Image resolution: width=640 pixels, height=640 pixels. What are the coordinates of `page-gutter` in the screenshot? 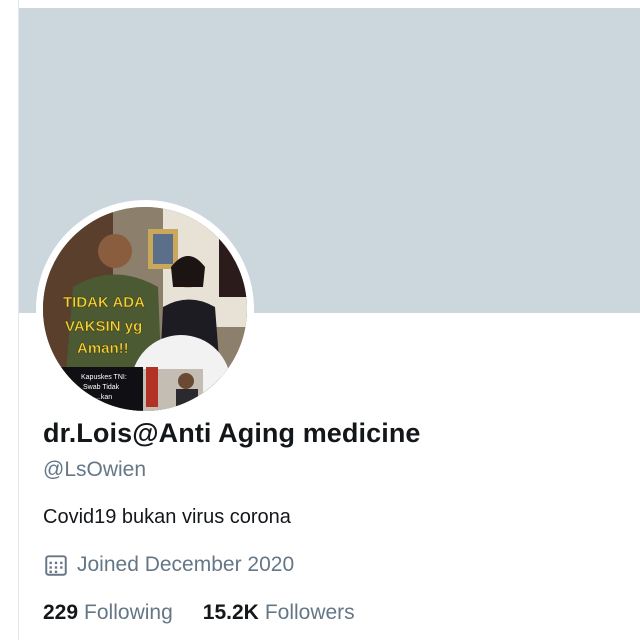 It's located at (9, 320).